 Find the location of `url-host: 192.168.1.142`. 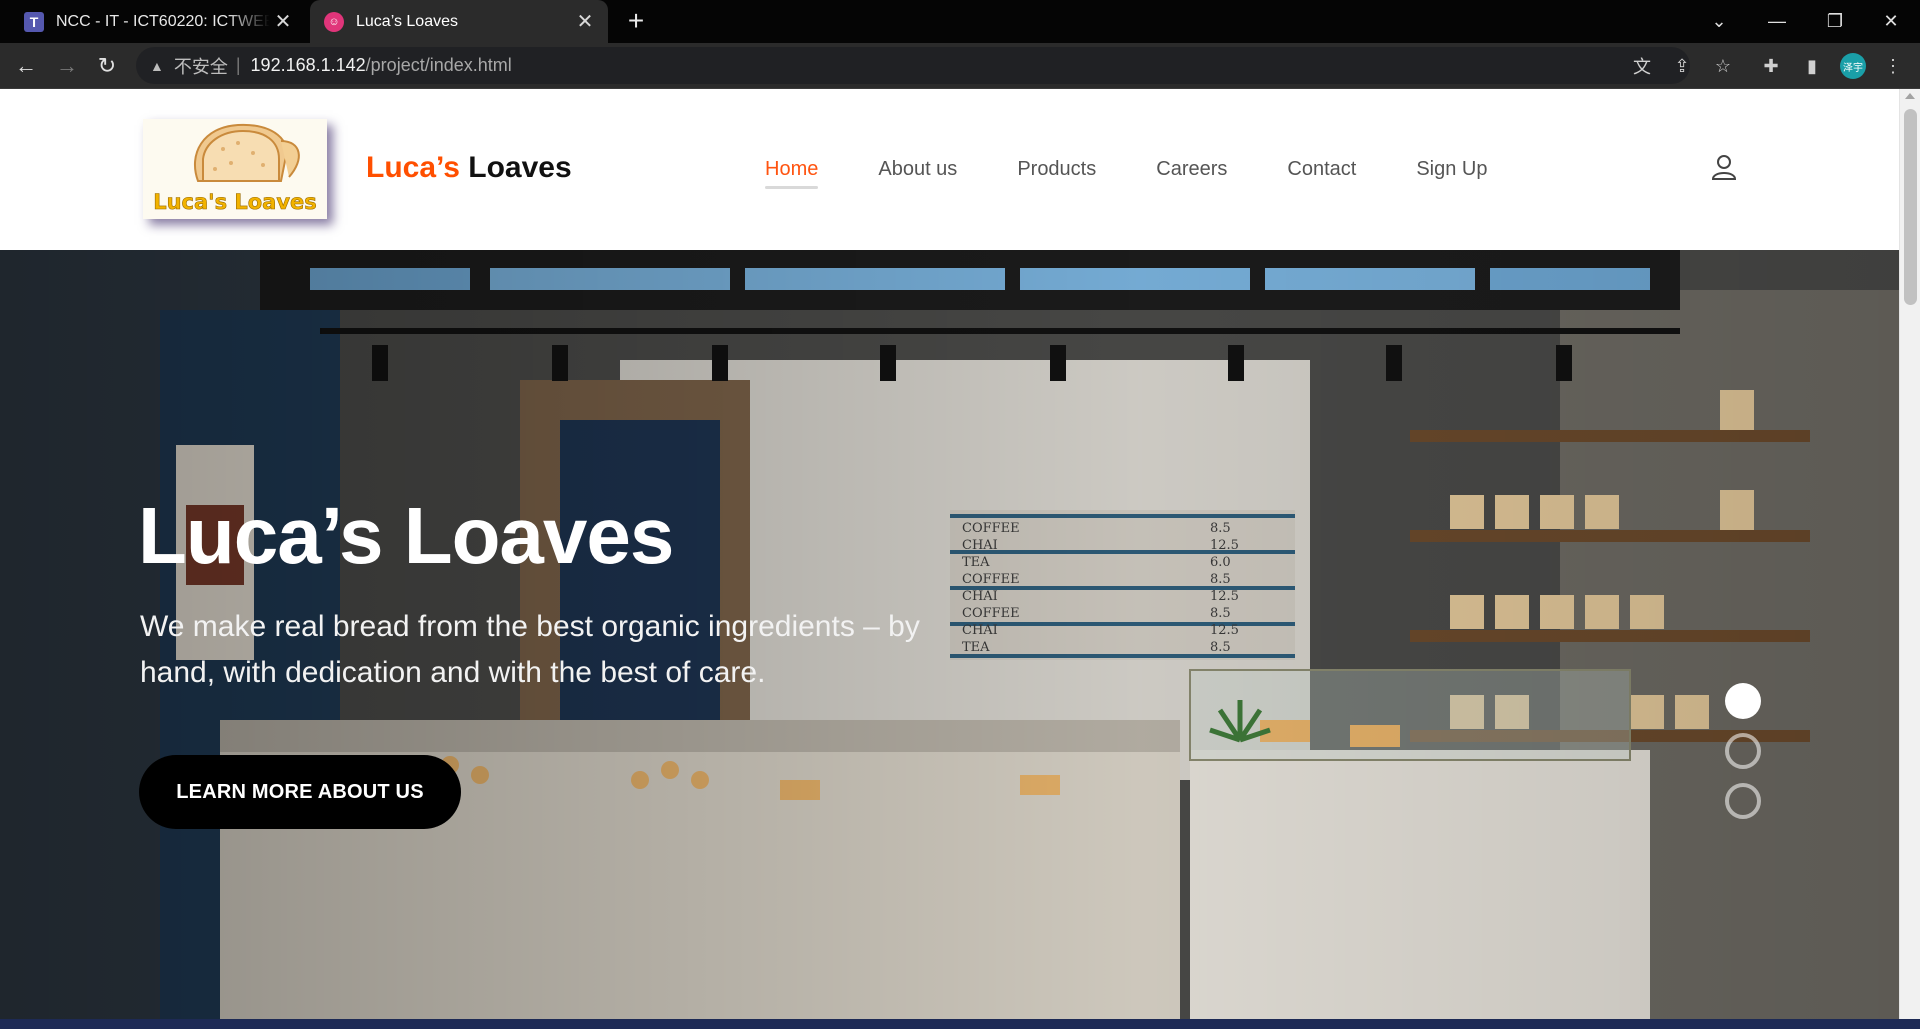

url-host: 192.168.1.142 is located at coordinates (308, 65).